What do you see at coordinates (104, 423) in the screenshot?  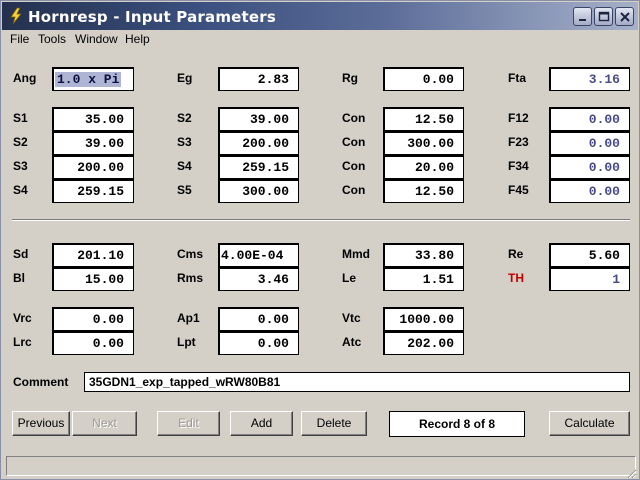 I see `next-button: Next` at bounding box center [104, 423].